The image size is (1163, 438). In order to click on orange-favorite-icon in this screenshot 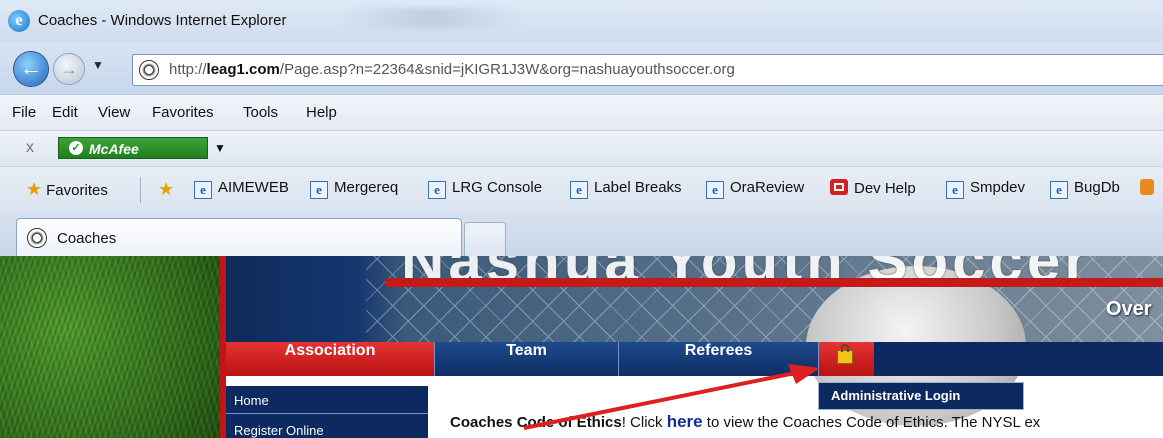, I will do `click(1147, 187)`.